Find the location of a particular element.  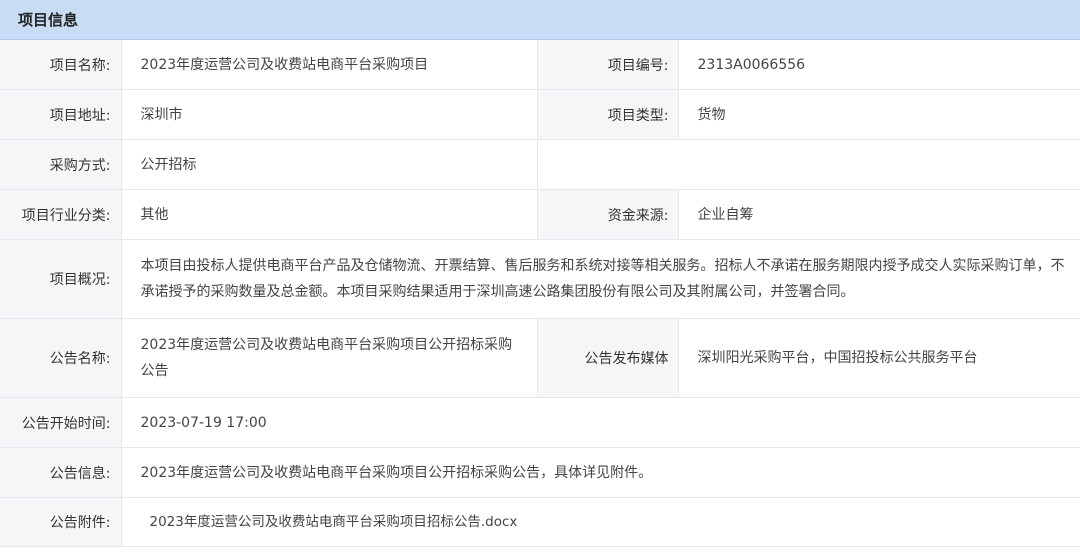

row-project-address: 项目地址: 深圳市 项目类型: 货物 is located at coordinates (540, 114).